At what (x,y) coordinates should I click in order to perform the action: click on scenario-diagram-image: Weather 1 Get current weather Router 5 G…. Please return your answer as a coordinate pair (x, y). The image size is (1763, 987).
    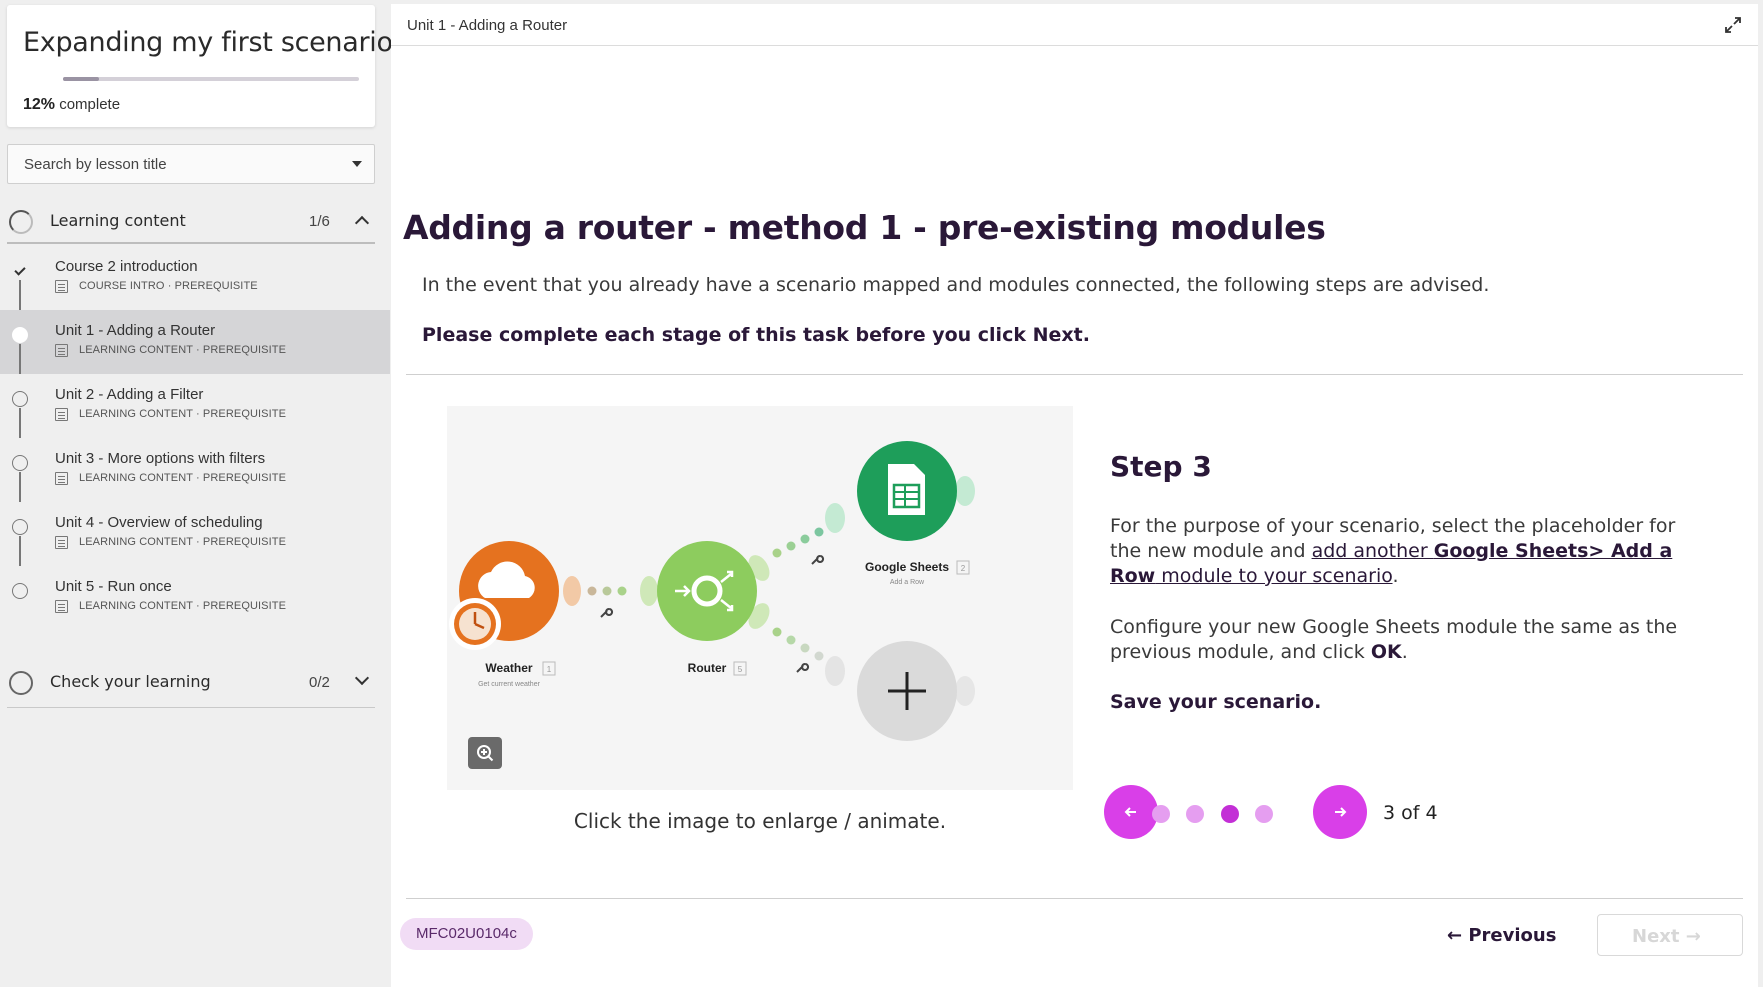
    Looking at the image, I should click on (760, 598).